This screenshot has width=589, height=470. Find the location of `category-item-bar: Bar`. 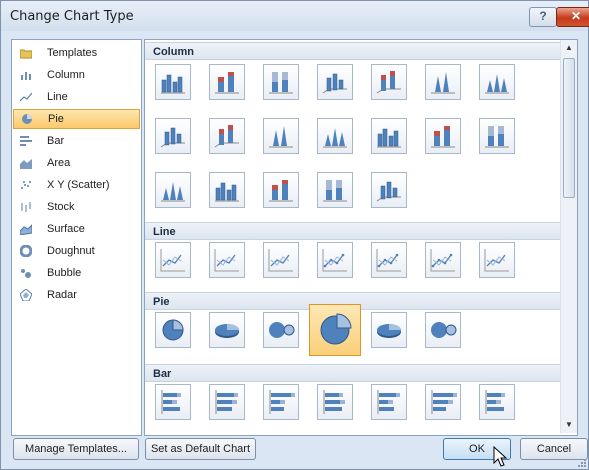

category-item-bar: Bar is located at coordinates (76, 141).